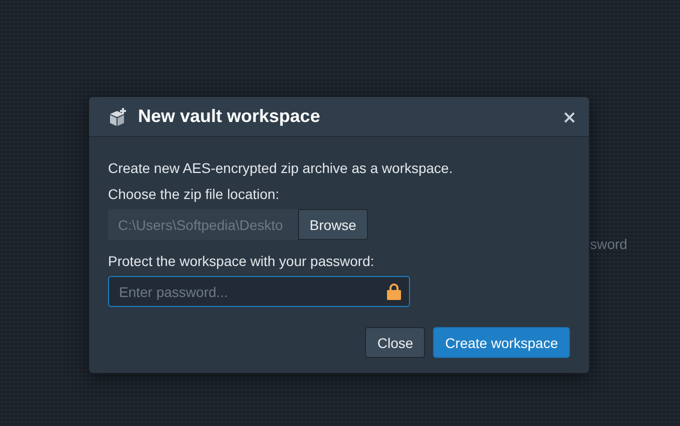 Image resolution: width=680 pixels, height=426 pixels. Describe the element at coordinates (194, 194) in the screenshot. I see `location-label: Choose the zip file location:` at that location.